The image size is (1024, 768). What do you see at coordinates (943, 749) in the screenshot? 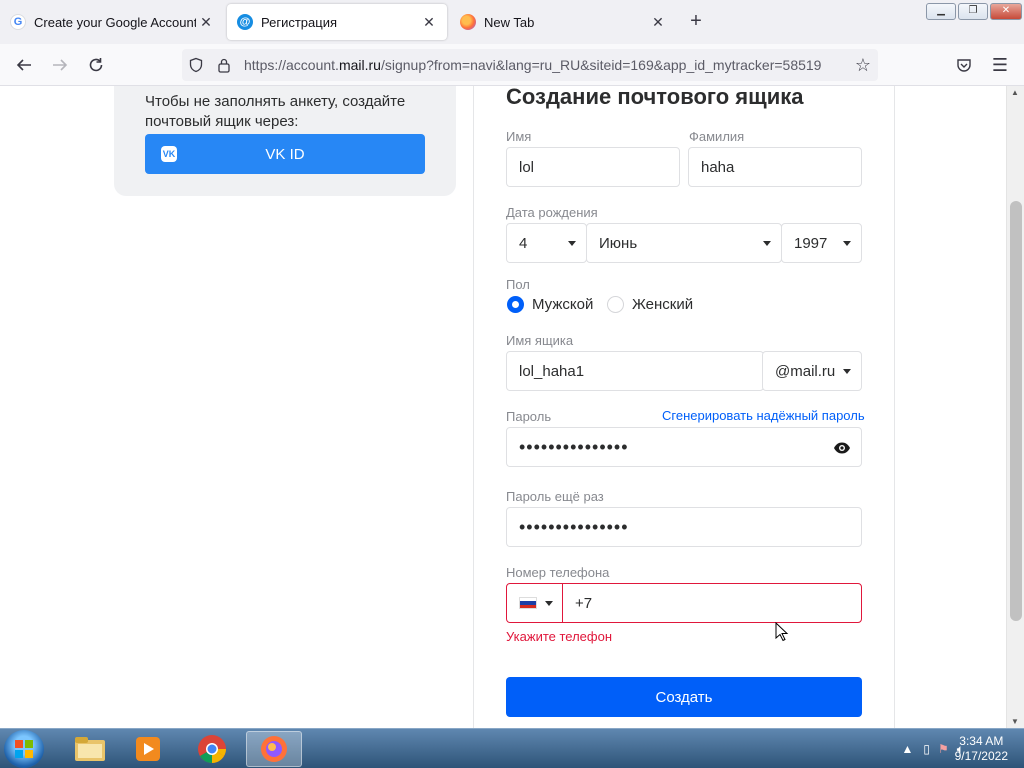
I see `action-center-icon: ⚑` at bounding box center [943, 749].